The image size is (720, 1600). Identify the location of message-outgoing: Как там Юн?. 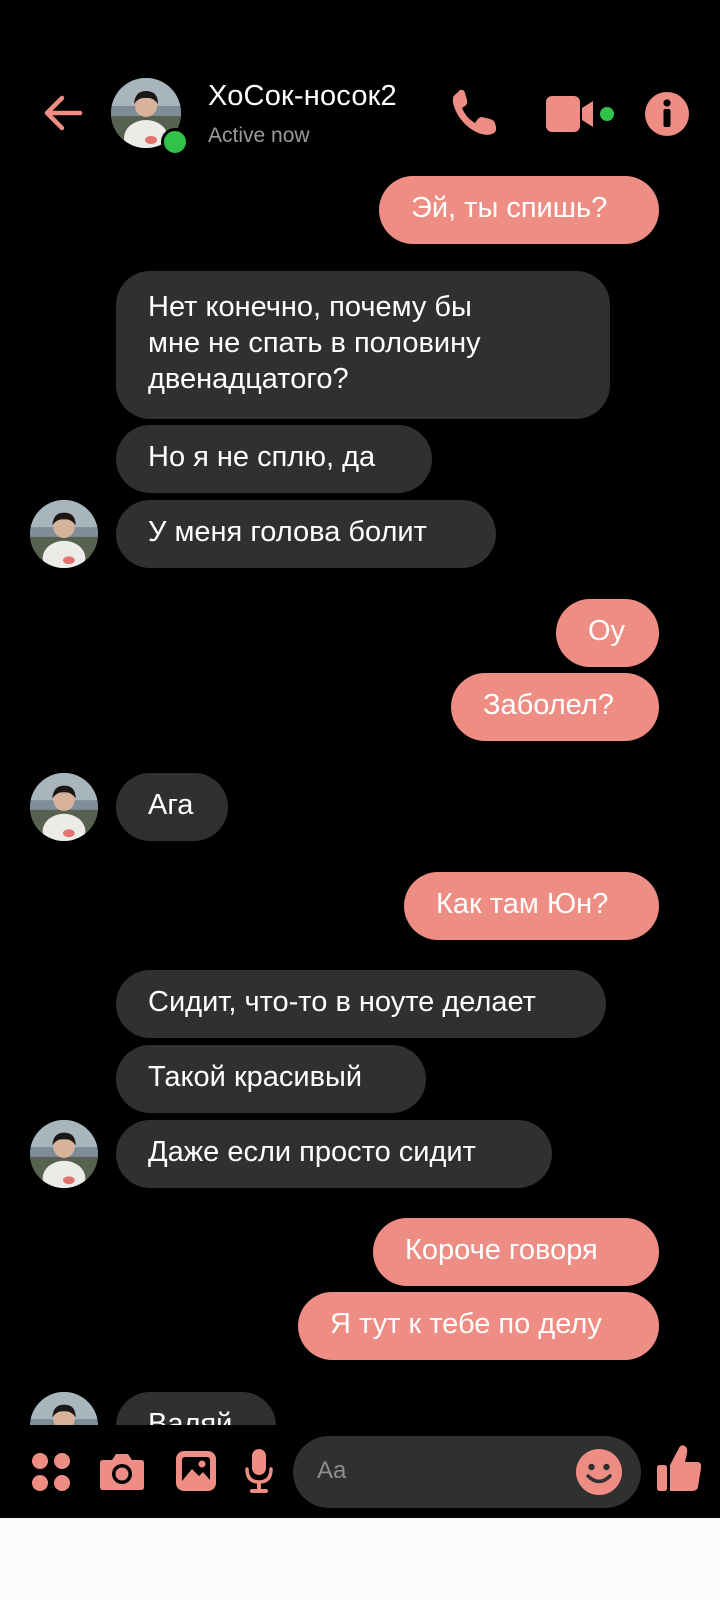
(531, 906).